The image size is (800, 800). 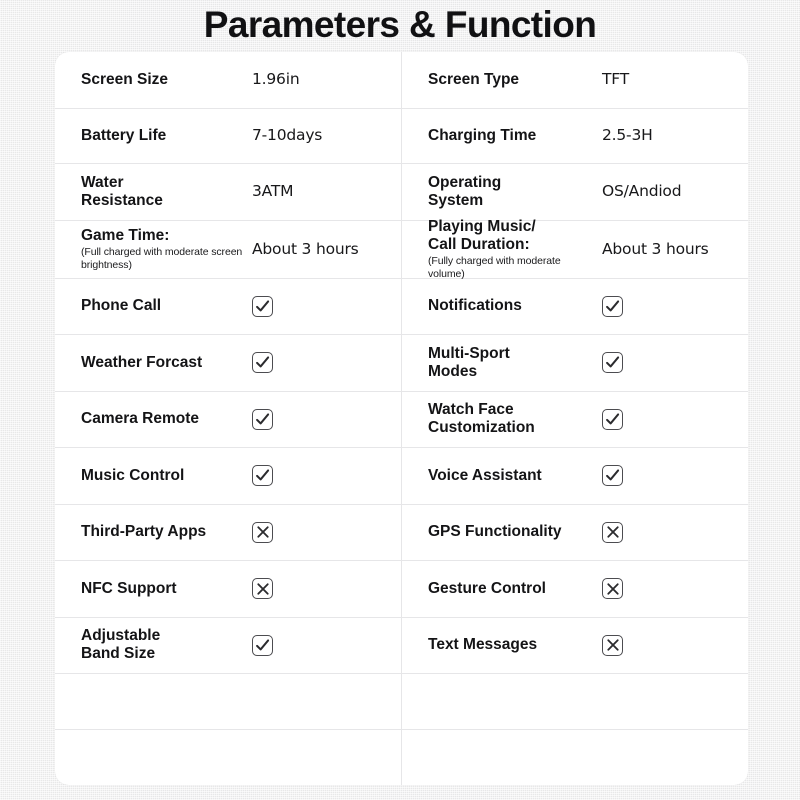 What do you see at coordinates (228, 363) in the screenshot?
I see `spec-cell-left: Weather Forcast` at bounding box center [228, 363].